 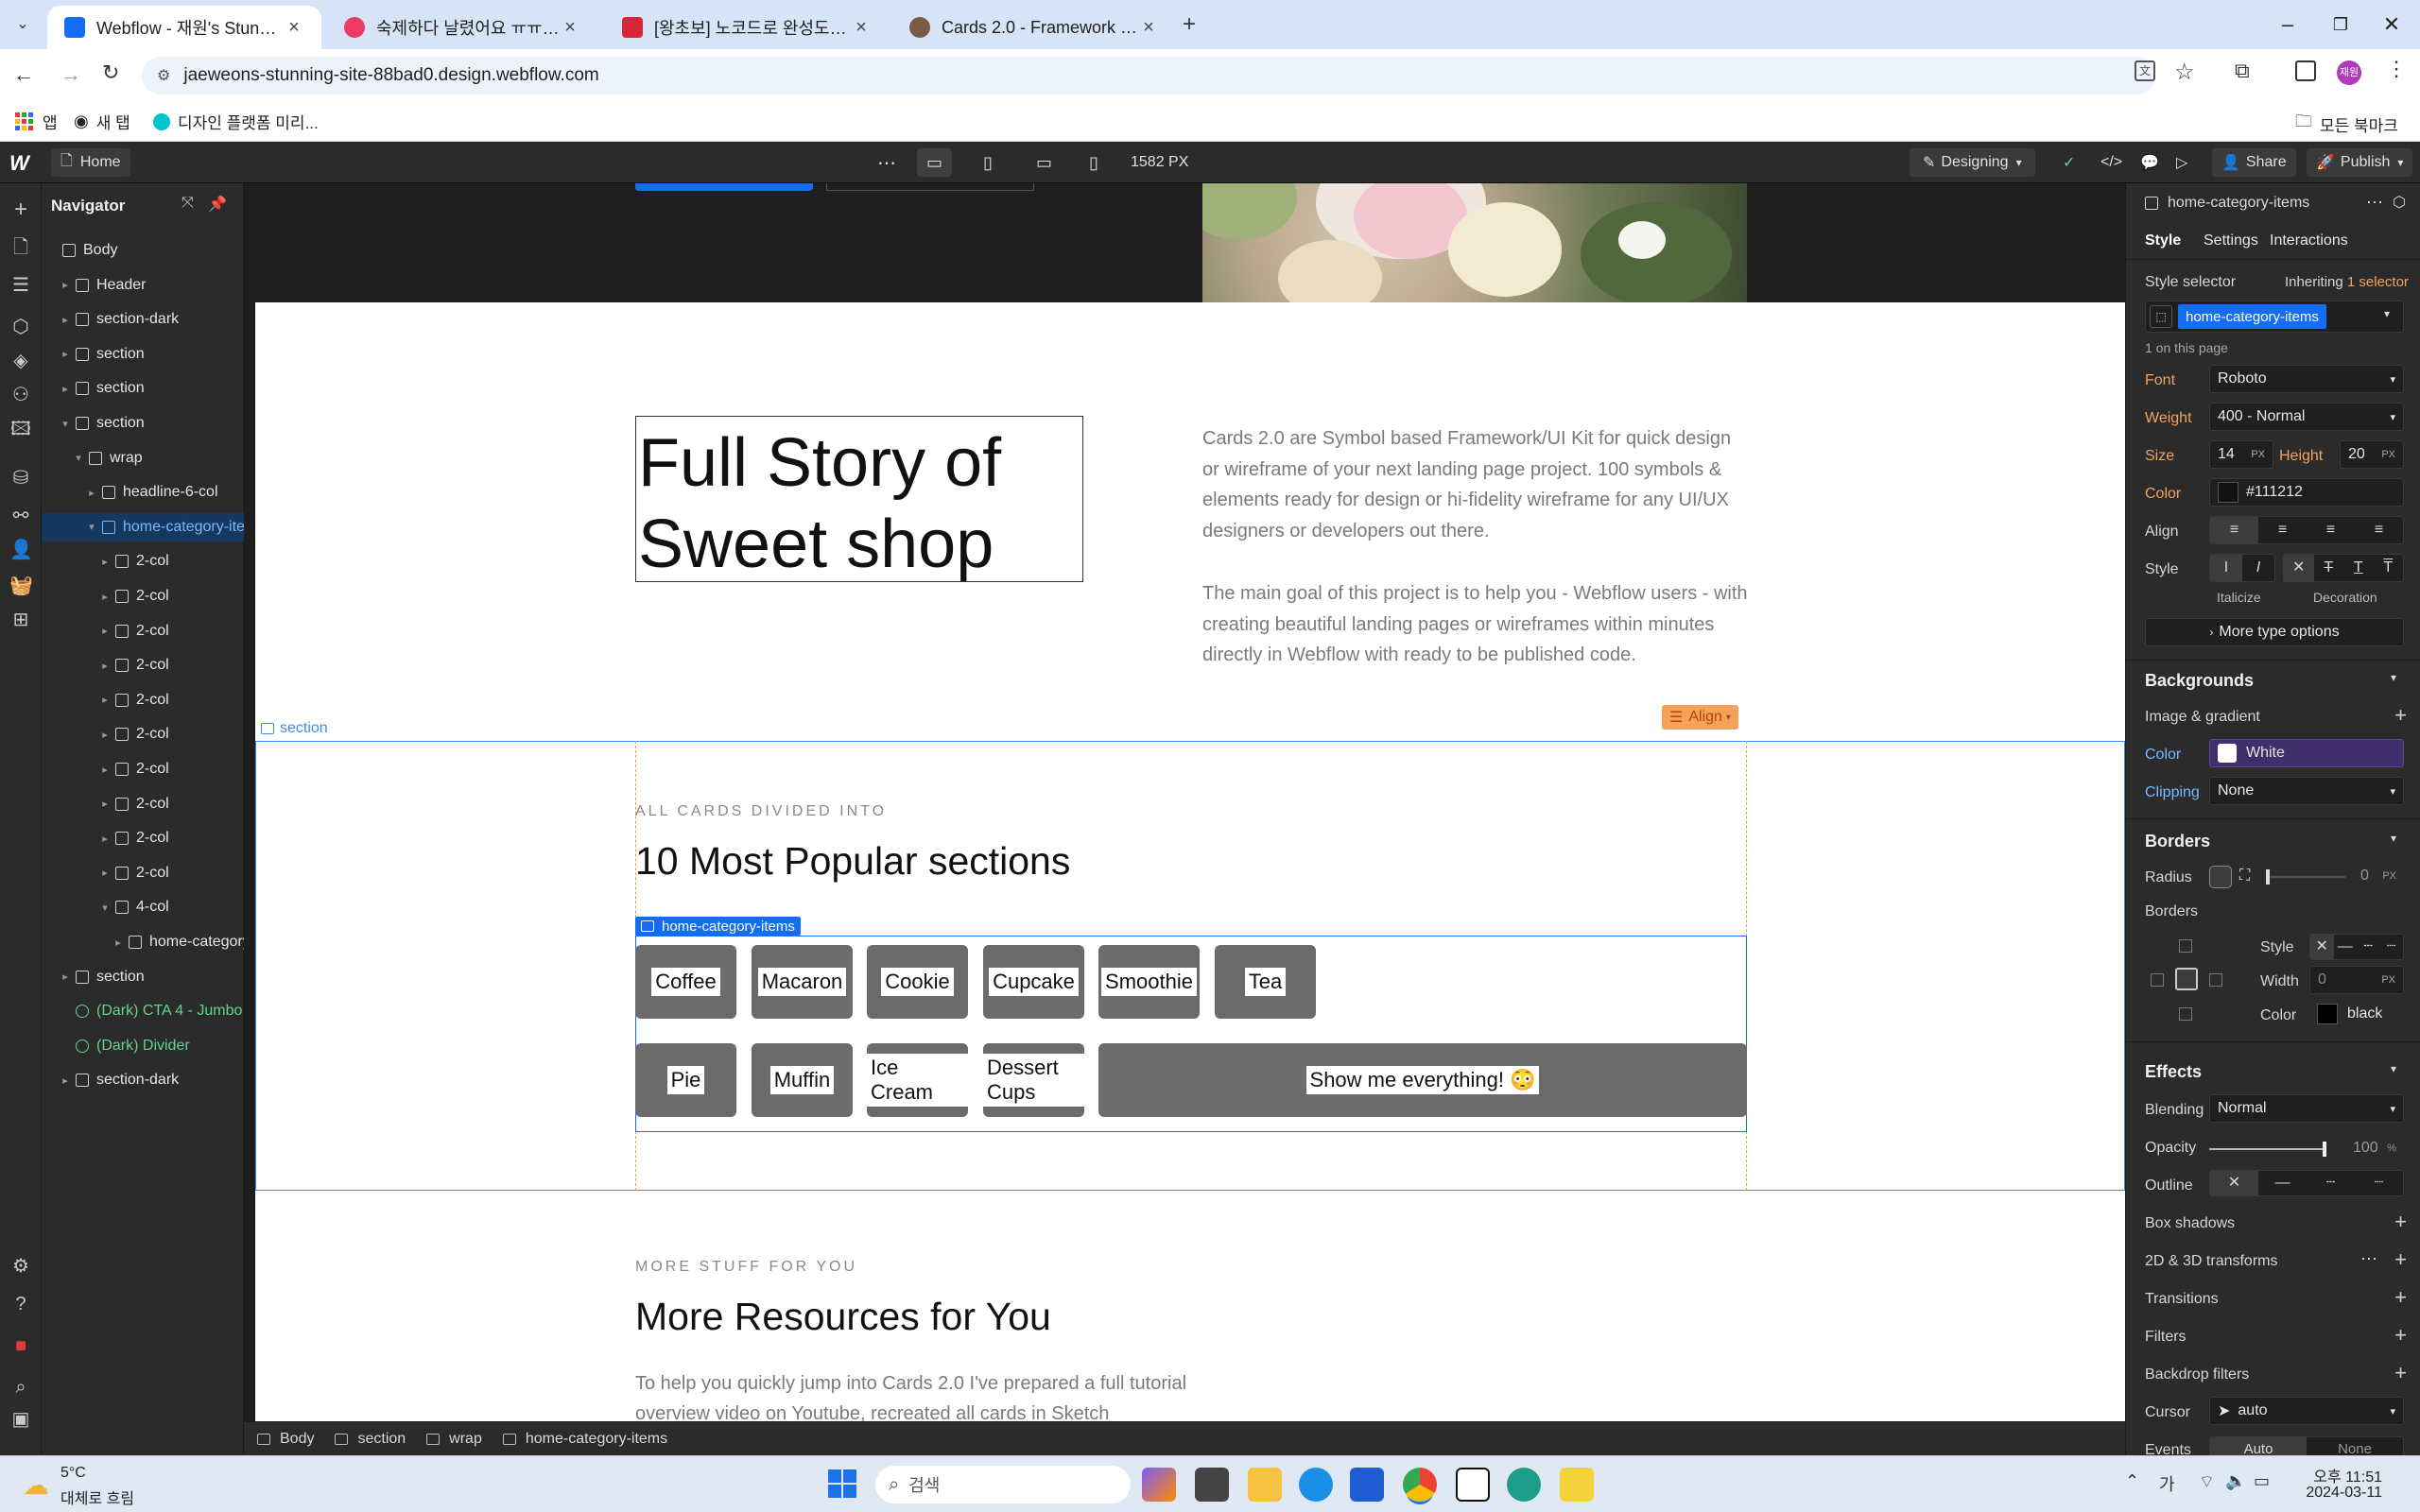 What do you see at coordinates (2267, 1149) in the screenshot?
I see `opacity-slider` at bounding box center [2267, 1149].